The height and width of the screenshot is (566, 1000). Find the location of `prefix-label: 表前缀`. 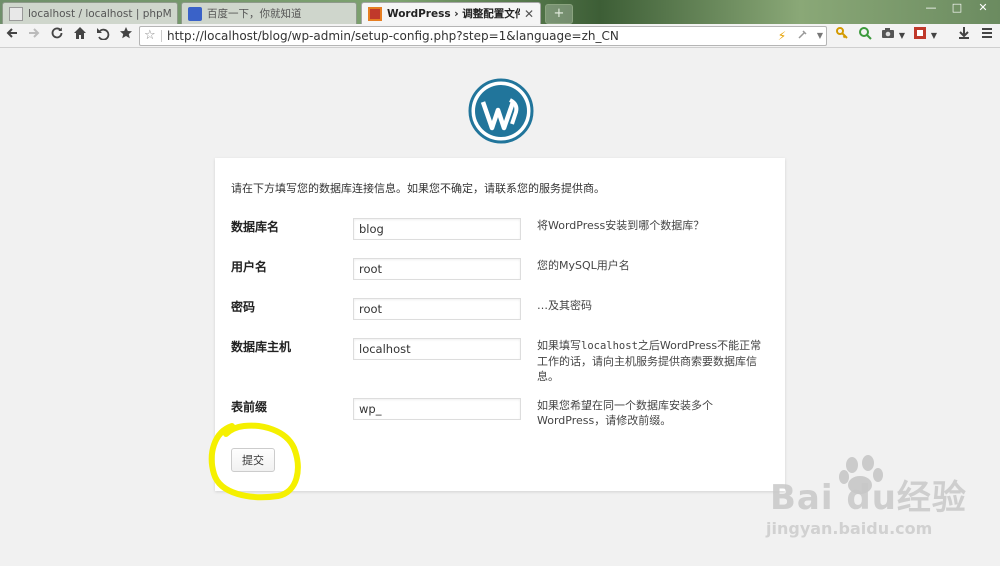

prefix-label: 表前缀 is located at coordinates (249, 407).